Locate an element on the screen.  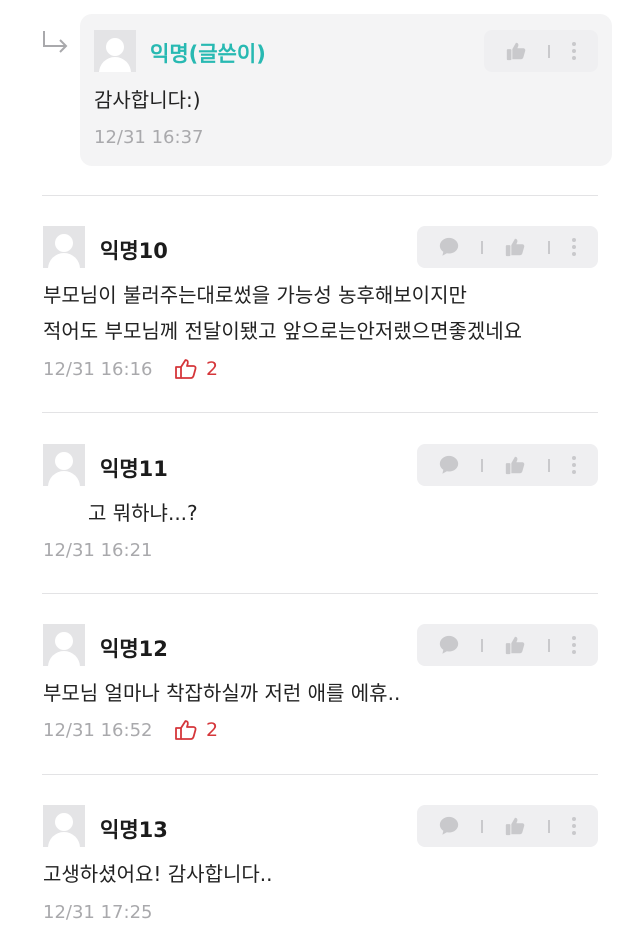
comment-timestamp: 12/31 16:21 is located at coordinates (98, 550).